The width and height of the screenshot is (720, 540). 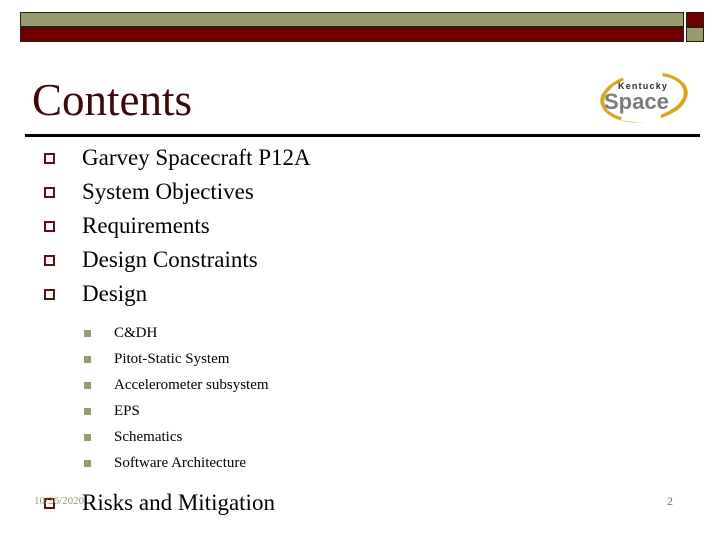 What do you see at coordinates (112, 100) in the screenshot?
I see `page-title: Contents` at bounding box center [112, 100].